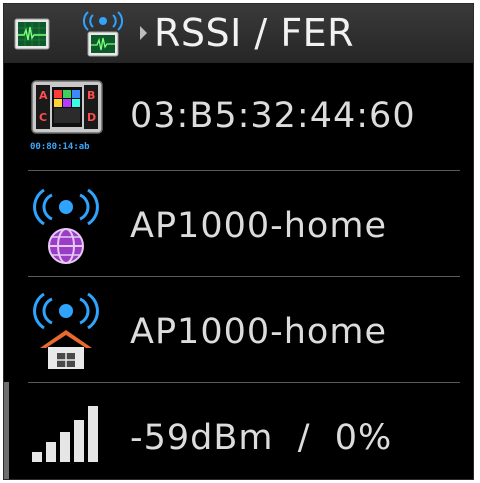 The image size is (480, 483). I want to click on monitor-waveform-icon, so click(32, 34).